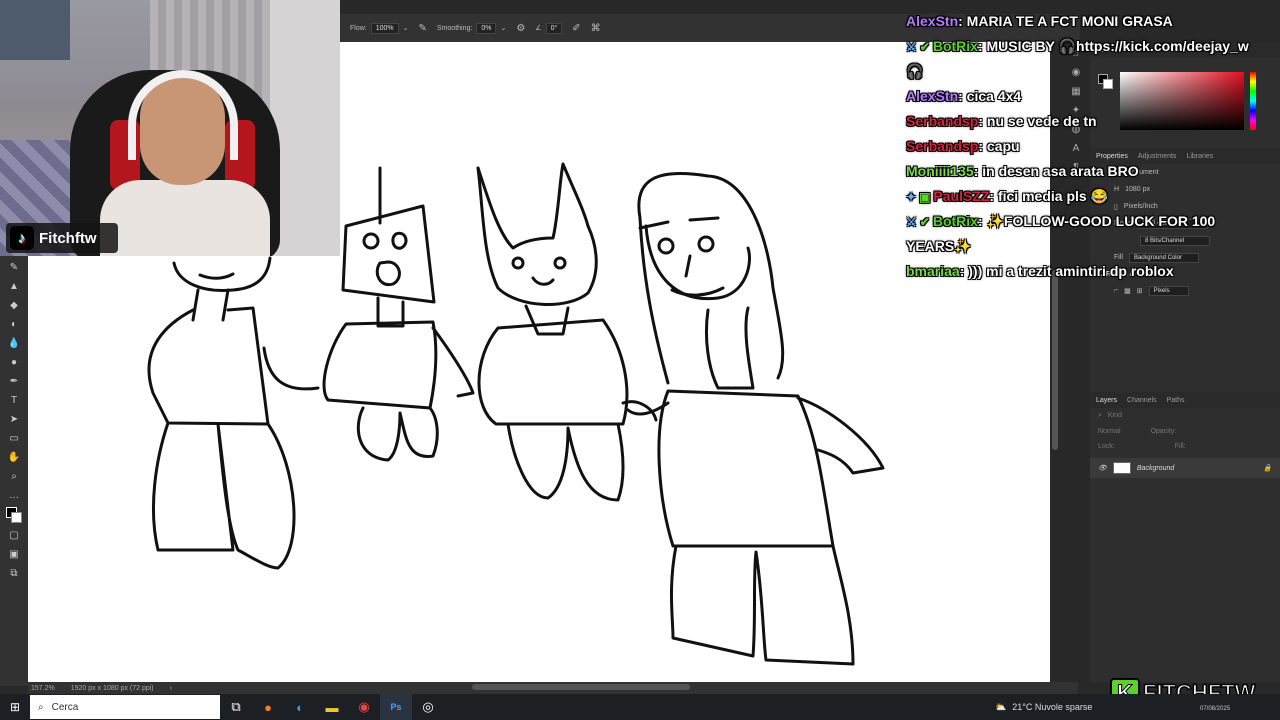  I want to click on smoothing-input: 0%, so click(486, 28).